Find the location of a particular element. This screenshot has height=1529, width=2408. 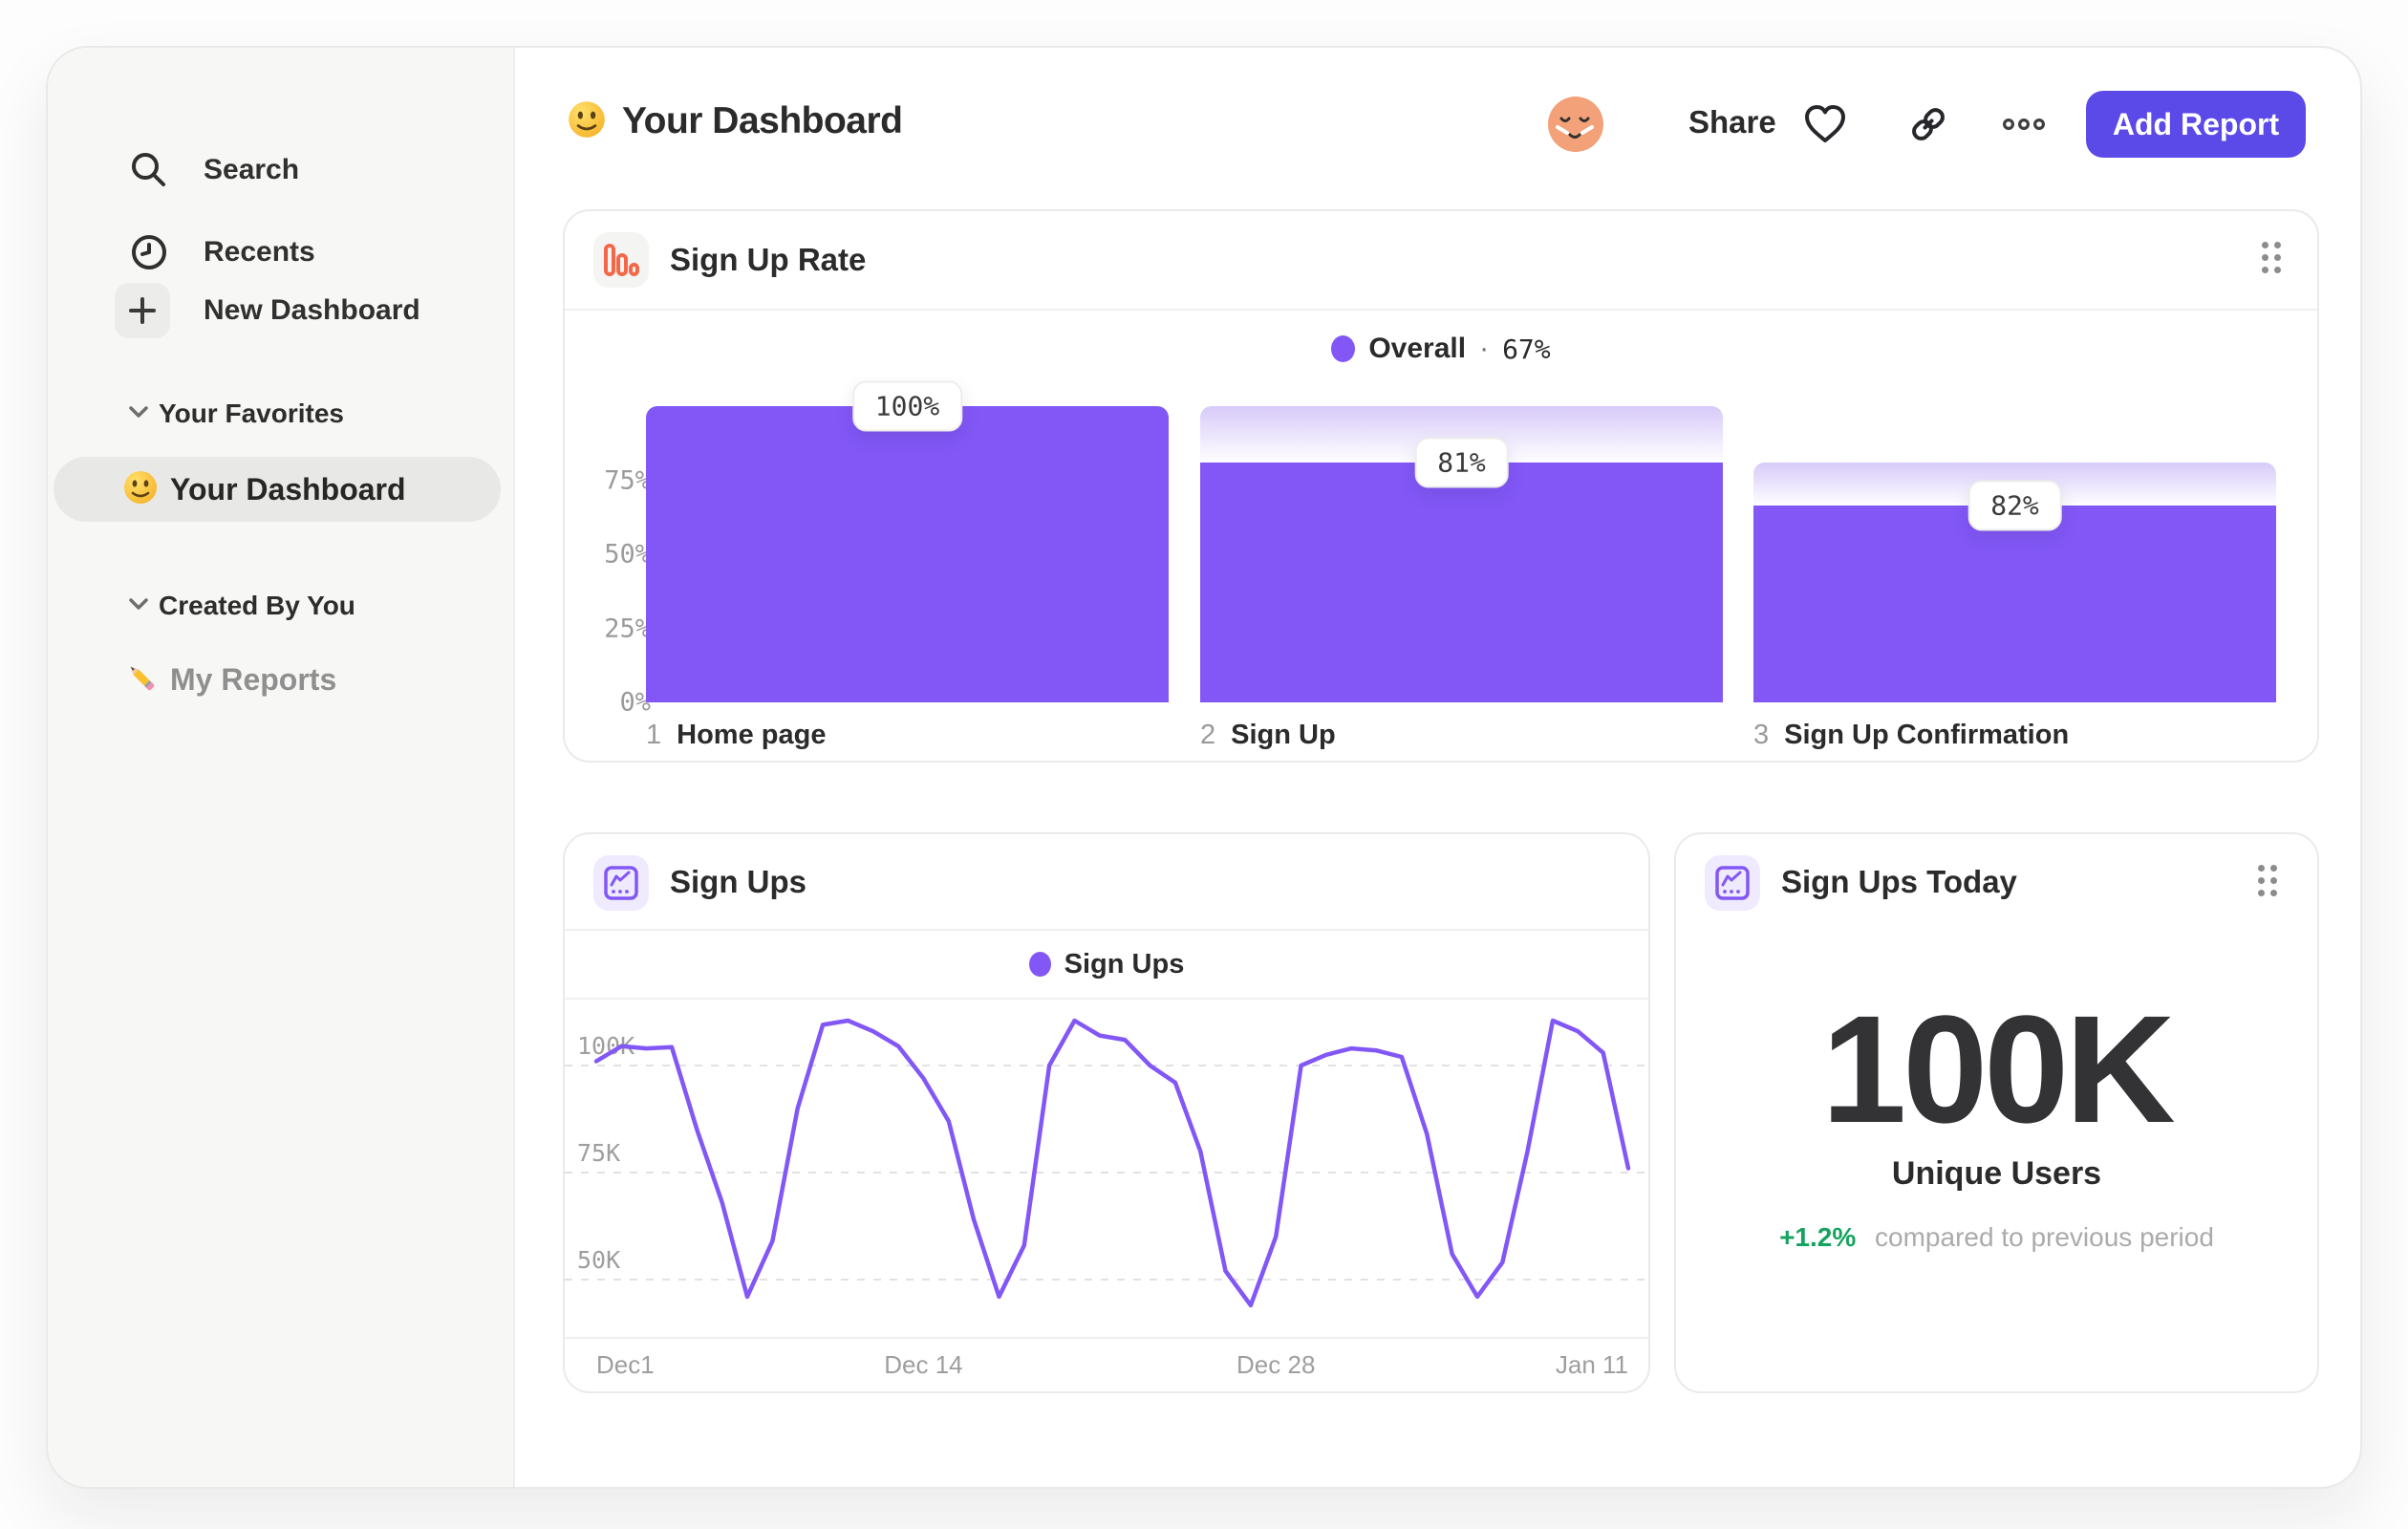

add-report-button: Add Report is located at coordinates (2196, 124).